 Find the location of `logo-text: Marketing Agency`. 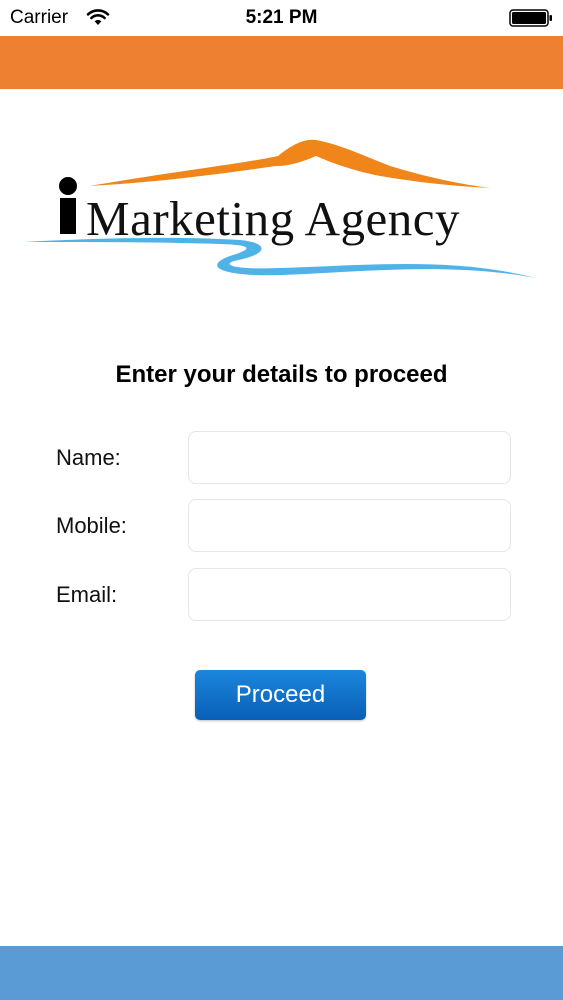

logo-text: Marketing Agency is located at coordinates (273, 218).